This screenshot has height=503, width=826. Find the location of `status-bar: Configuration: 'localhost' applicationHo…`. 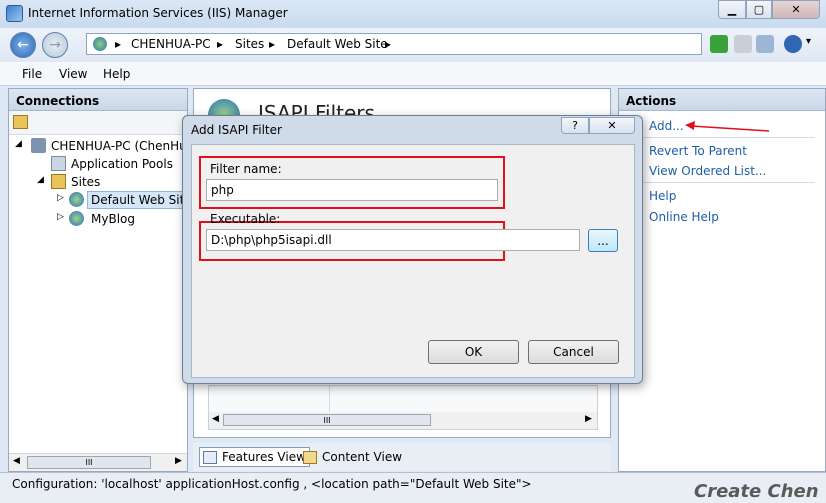

status-bar: Configuration: 'localhost' applicationHo… is located at coordinates (413, 487).